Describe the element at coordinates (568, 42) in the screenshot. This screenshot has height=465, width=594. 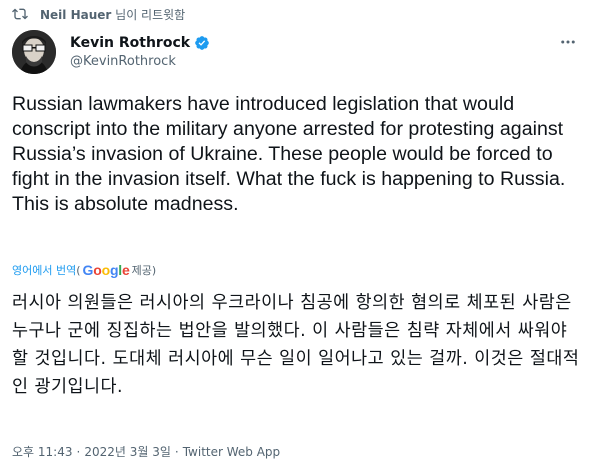
I see `more-options-icon` at that location.